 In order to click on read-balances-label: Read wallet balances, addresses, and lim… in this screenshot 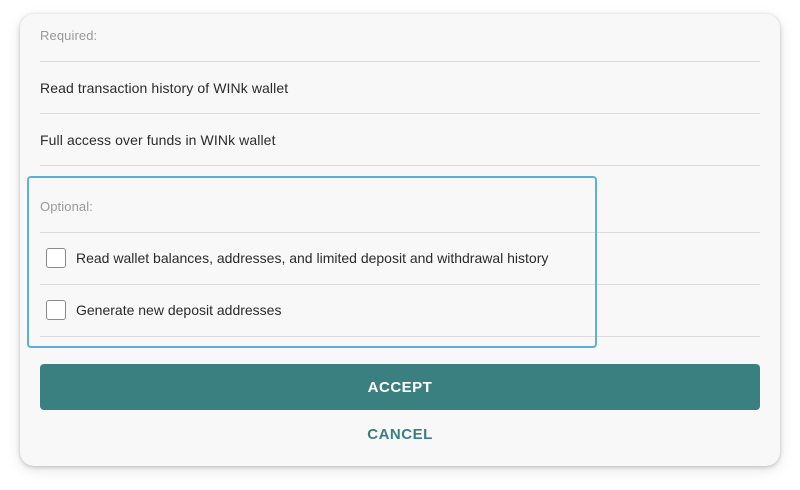, I will do `click(312, 258)`.